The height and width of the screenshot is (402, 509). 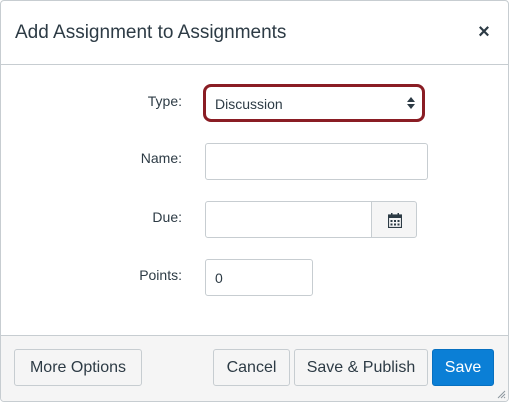 I want to click on name-input, so click(x=316, y=161).